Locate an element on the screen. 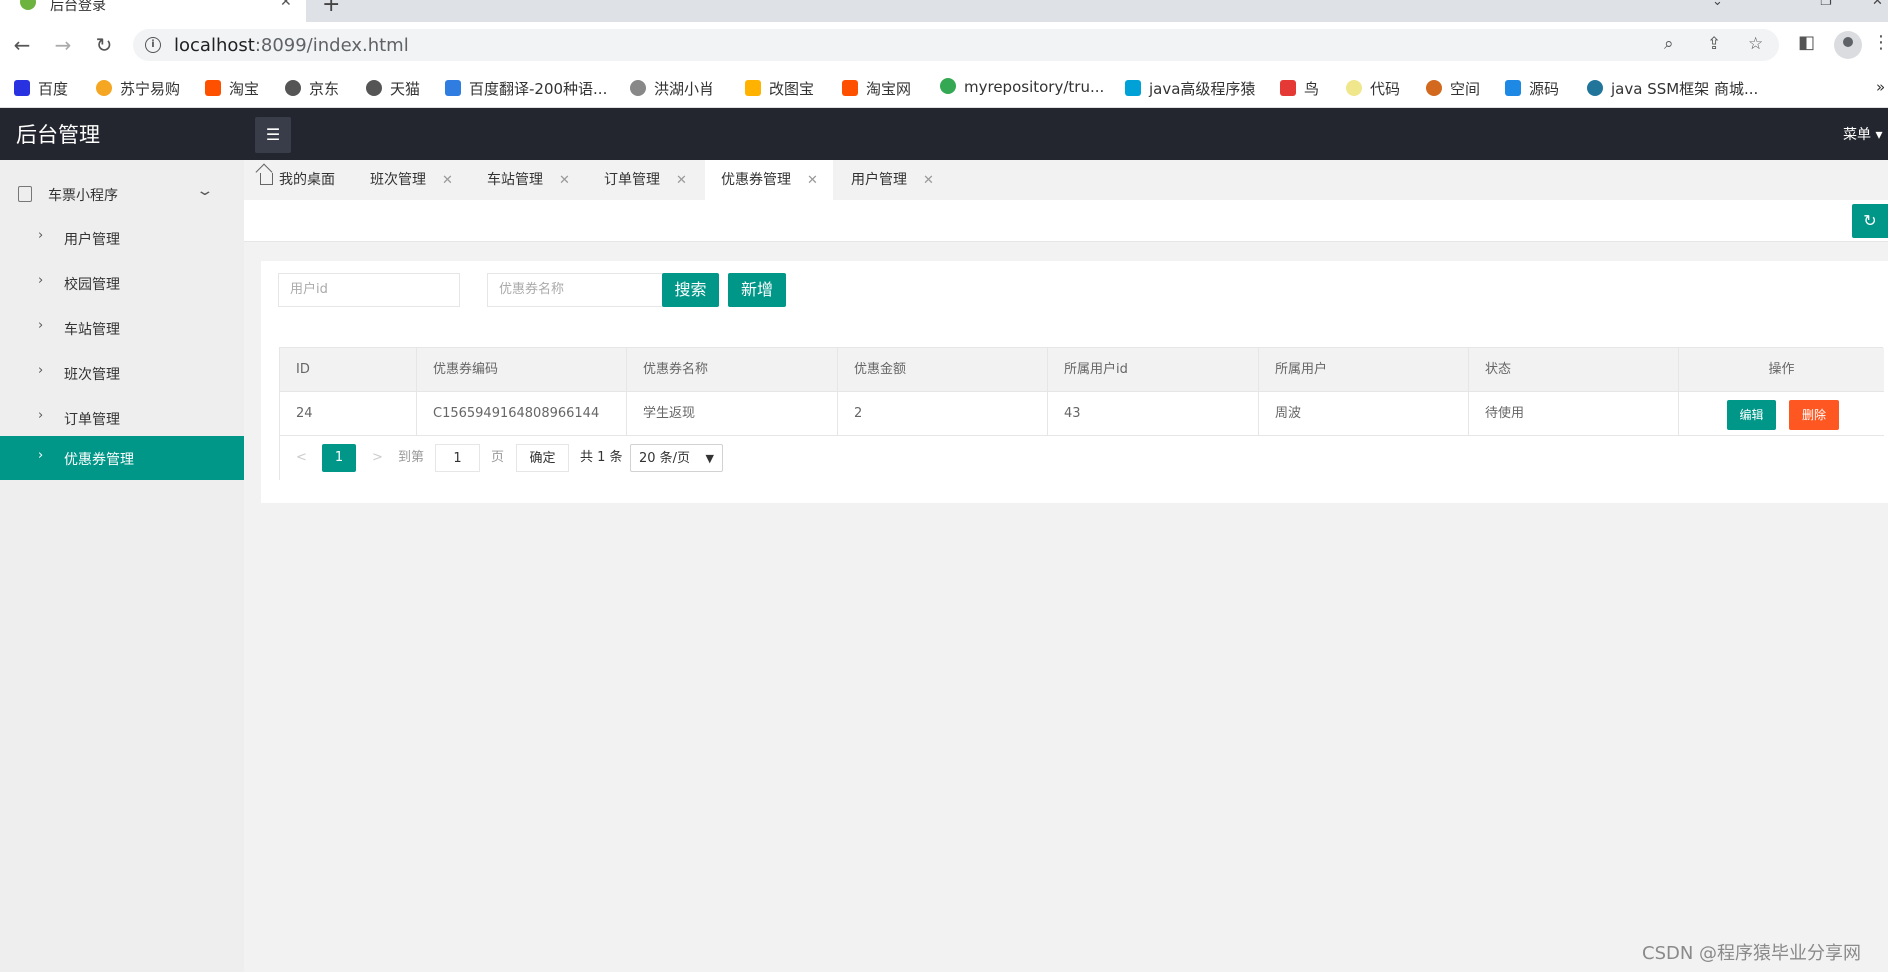 The width and height of the screenshot is (1888, 972). tab-orders: 订单管理 ✕ is located at coordinates (645, 180).